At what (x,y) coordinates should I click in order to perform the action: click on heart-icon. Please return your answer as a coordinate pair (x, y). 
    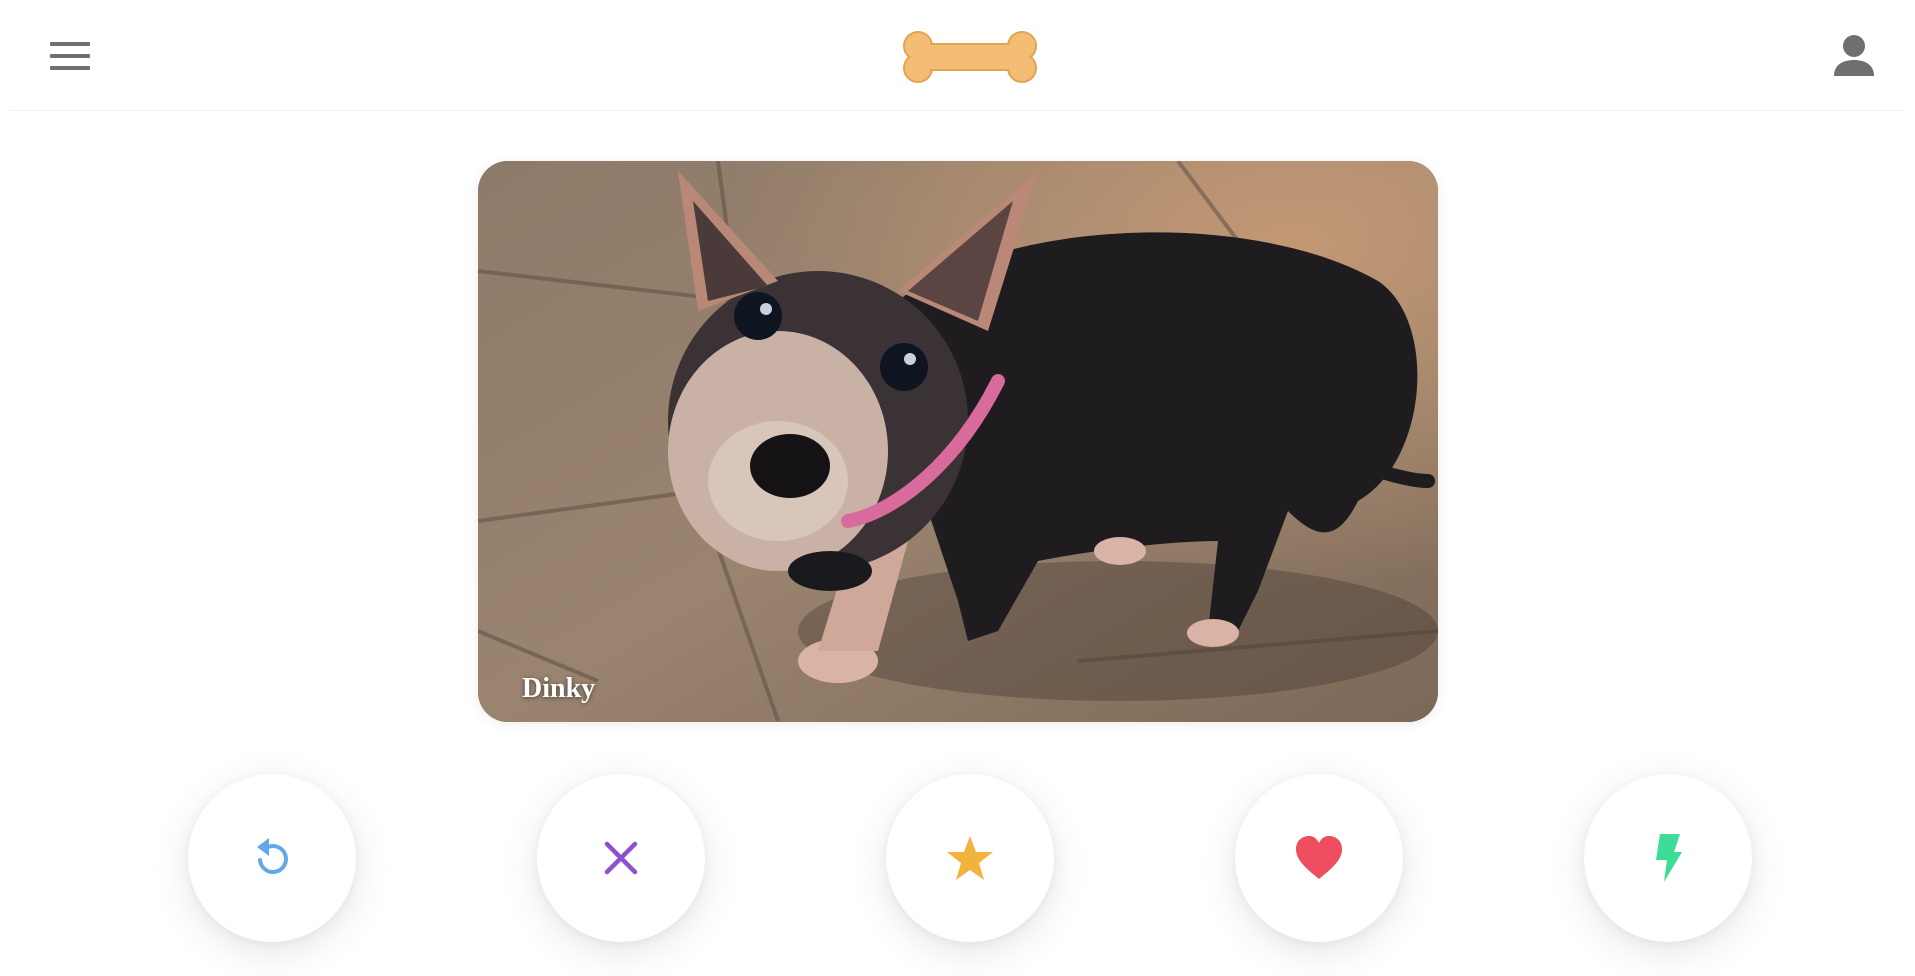
    Looking at the image, I should click on (1319, 857).